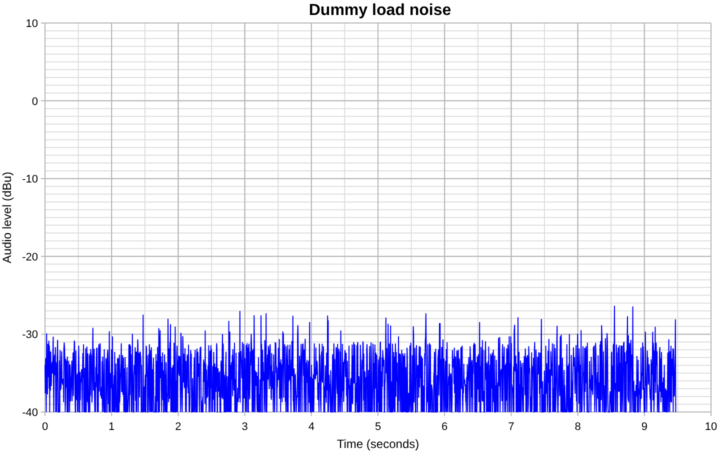 The image size is (721, 453). What do you see at coordinates (30, 180) in the screenshot?
I see `tick-label: -10` at bounding box center [30, 180].